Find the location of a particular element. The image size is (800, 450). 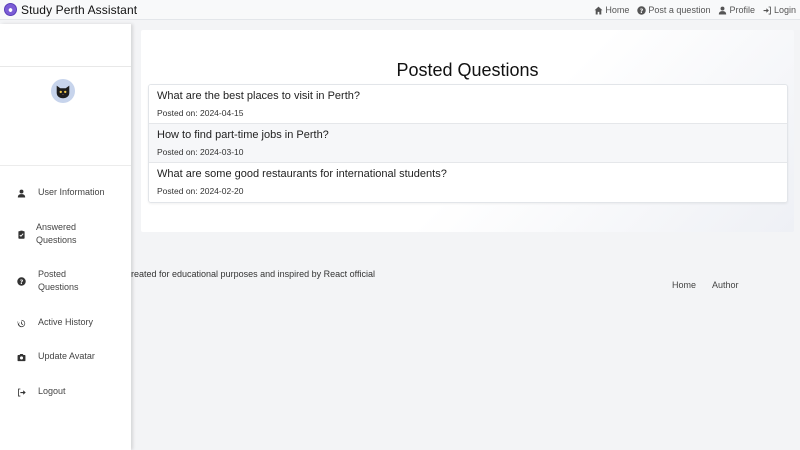

sidebar-item-label: Active History is located at coordinates (66, 322).